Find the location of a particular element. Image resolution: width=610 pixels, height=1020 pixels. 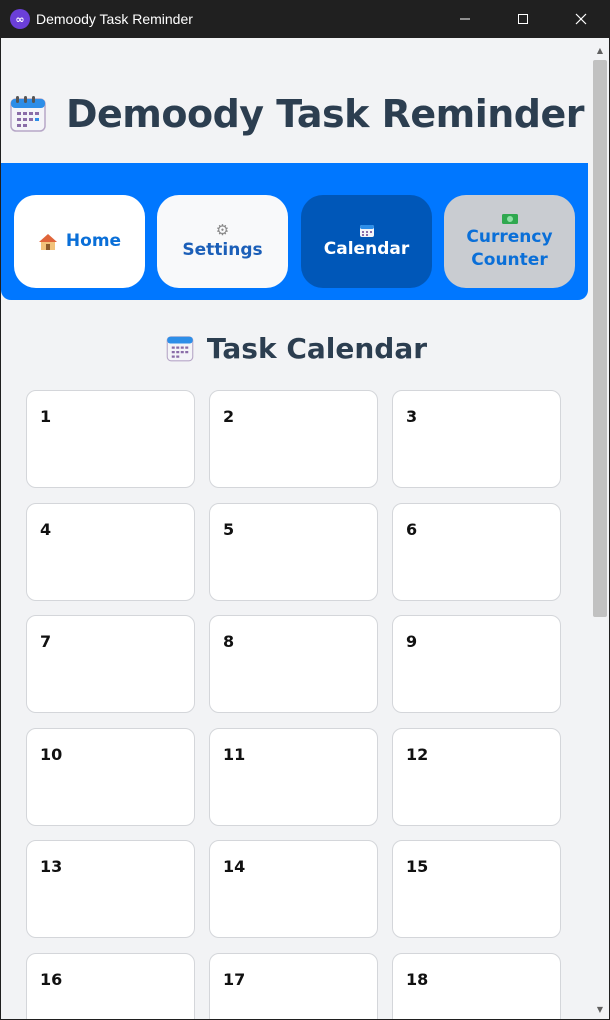

gear-icon: ⚙ is located at coordinates (222, 230).